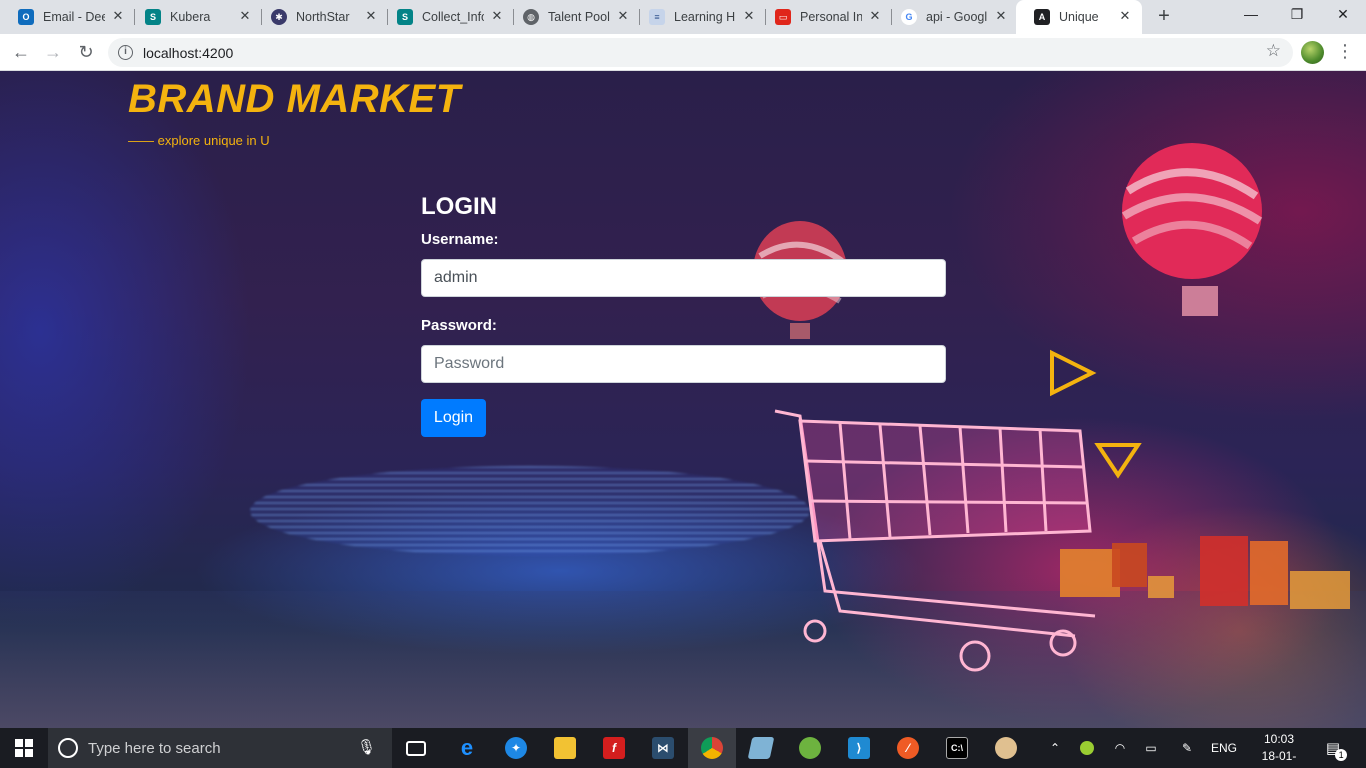 This screenshot has width=1366, height=768. What do you see at coordinates (74, 17) in the screenshot?
I see `tab-title: Email - Dee` at bounding box center [74, 17].